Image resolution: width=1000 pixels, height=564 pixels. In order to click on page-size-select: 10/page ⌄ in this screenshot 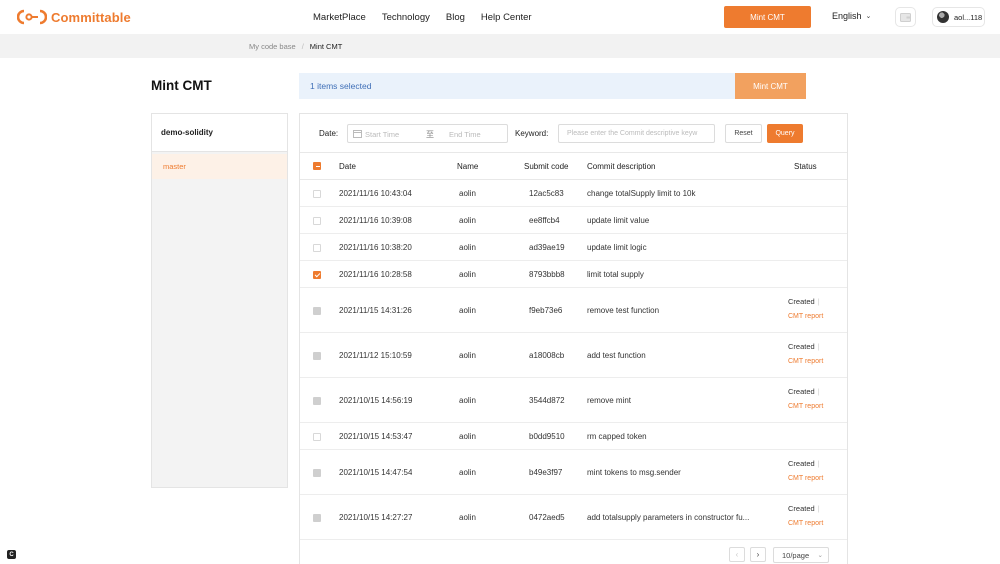, I will do `click(801, 555)`.